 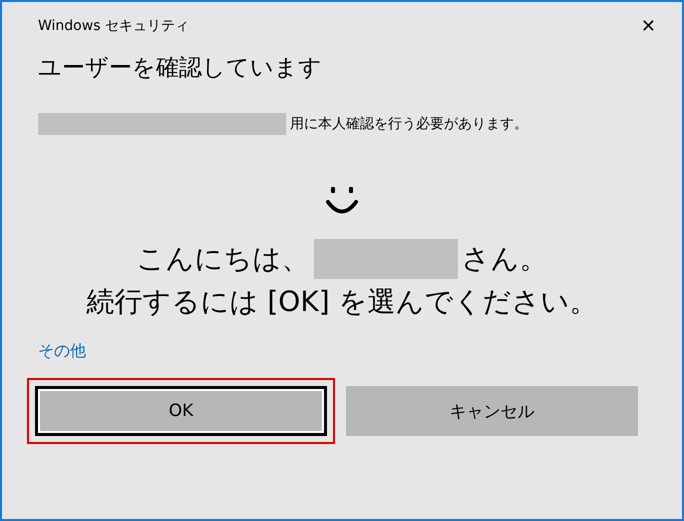 I want to click on ok-button: OK, so click(x=181, y=411).